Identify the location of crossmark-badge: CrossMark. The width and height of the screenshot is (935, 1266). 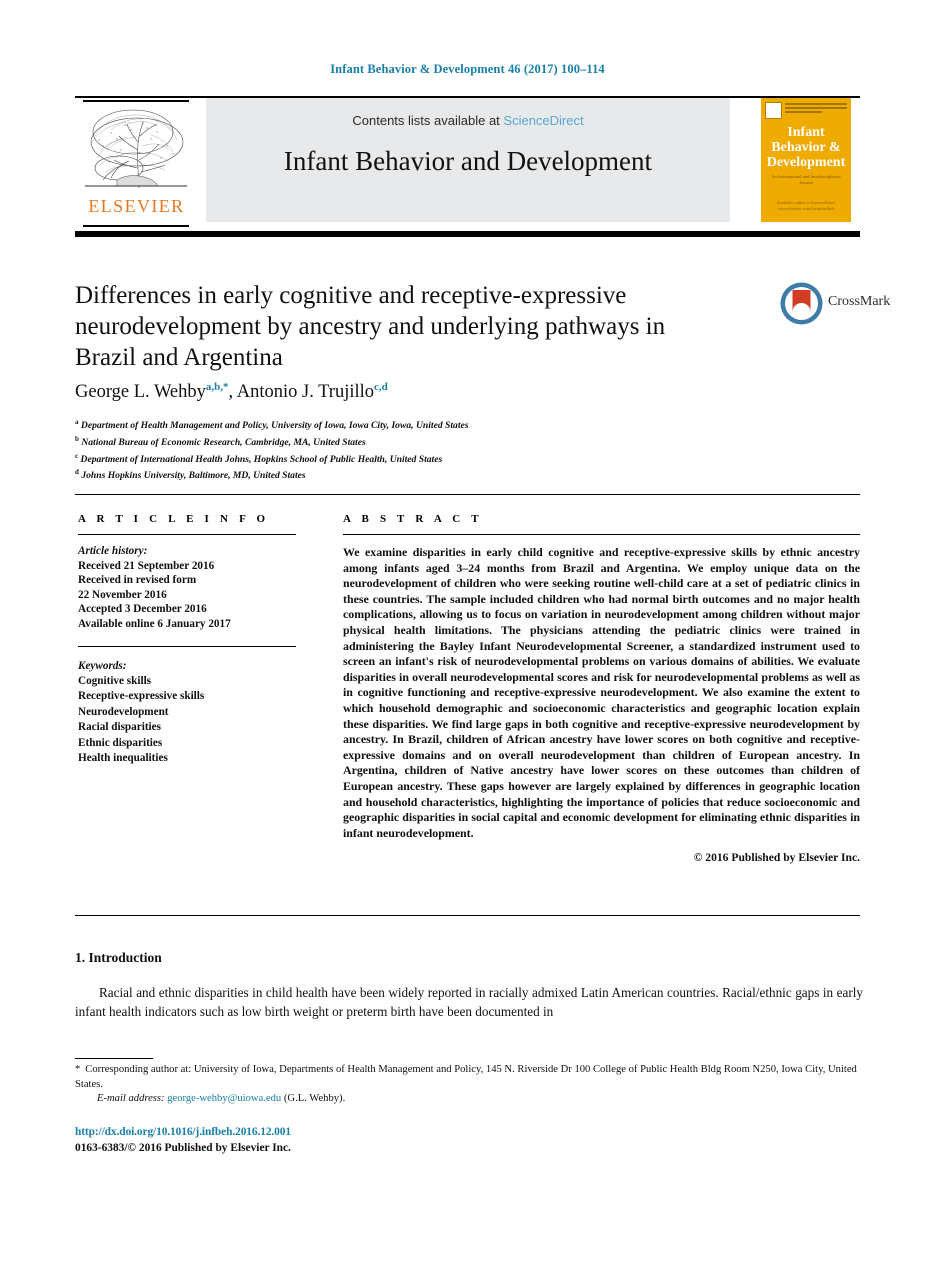
(834, 304).